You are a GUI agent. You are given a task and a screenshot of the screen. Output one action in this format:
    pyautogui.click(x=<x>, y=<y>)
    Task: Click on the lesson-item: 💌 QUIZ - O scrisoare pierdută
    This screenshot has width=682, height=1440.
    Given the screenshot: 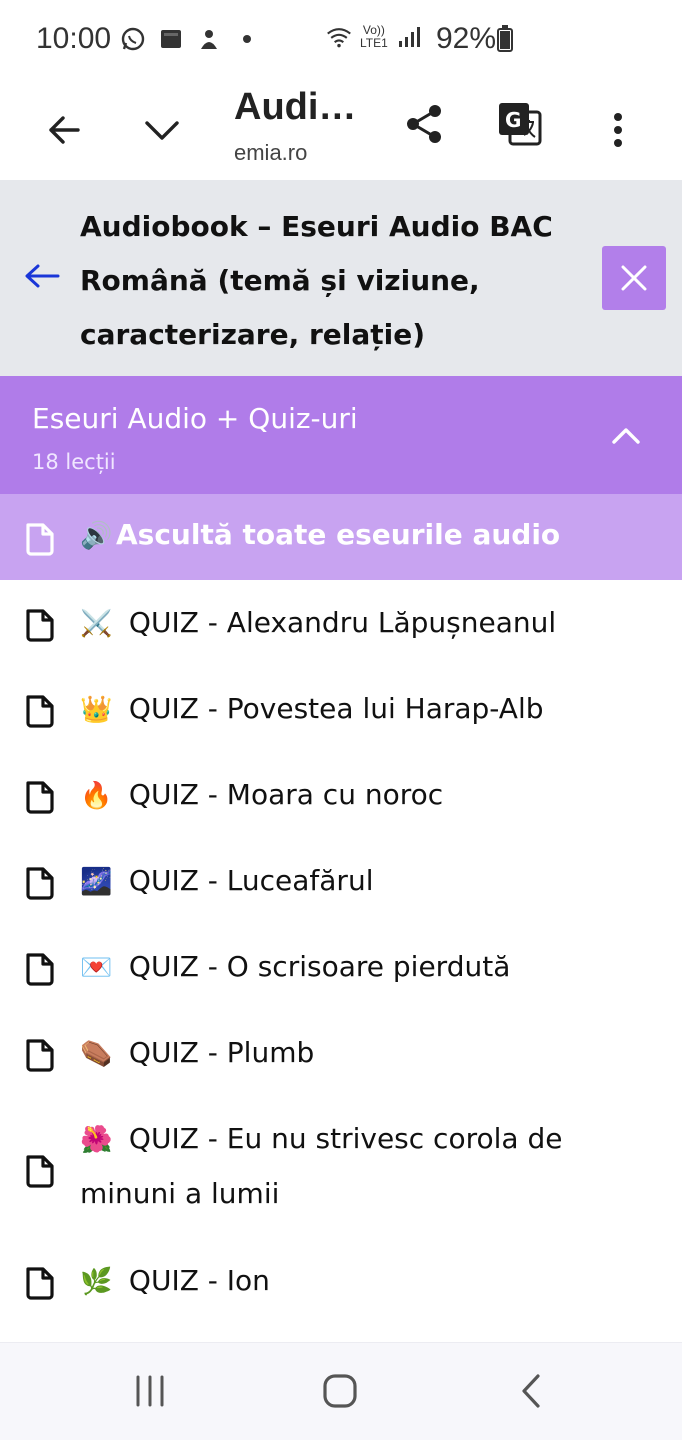 What is the action you would take?
    pyautogui.click(x=341, y=967)
    